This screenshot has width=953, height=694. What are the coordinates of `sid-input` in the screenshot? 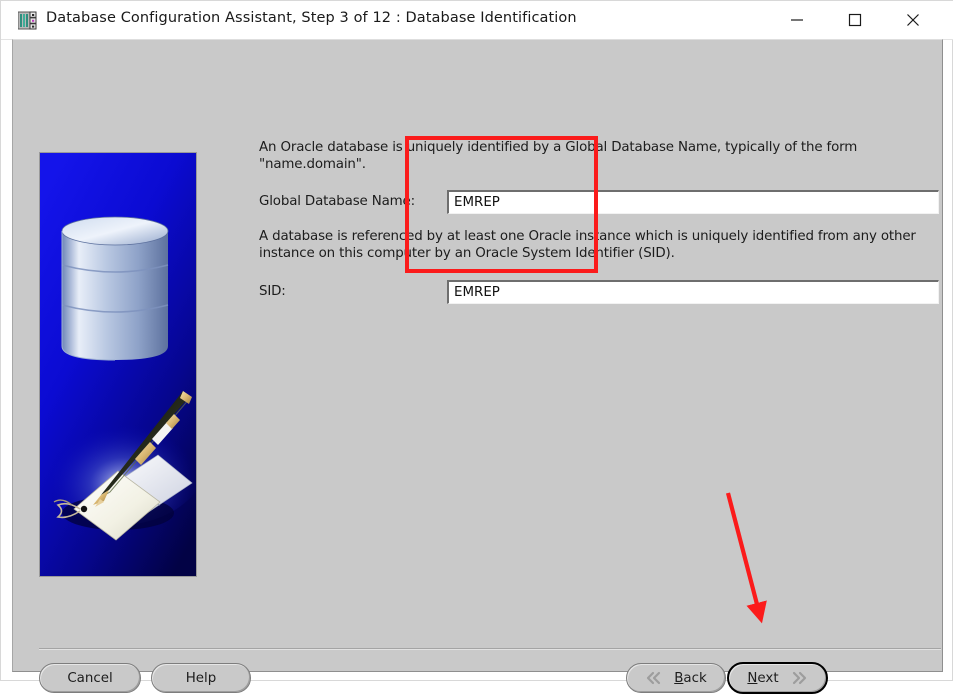 It's located at (693, 292).